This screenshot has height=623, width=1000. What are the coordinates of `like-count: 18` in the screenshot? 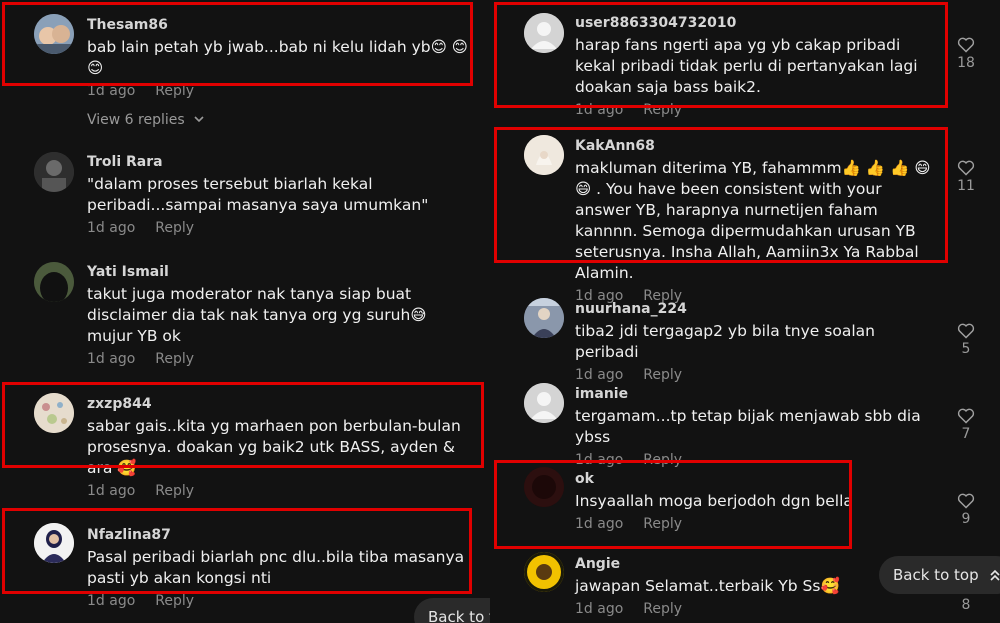 It's located at (966, 63).